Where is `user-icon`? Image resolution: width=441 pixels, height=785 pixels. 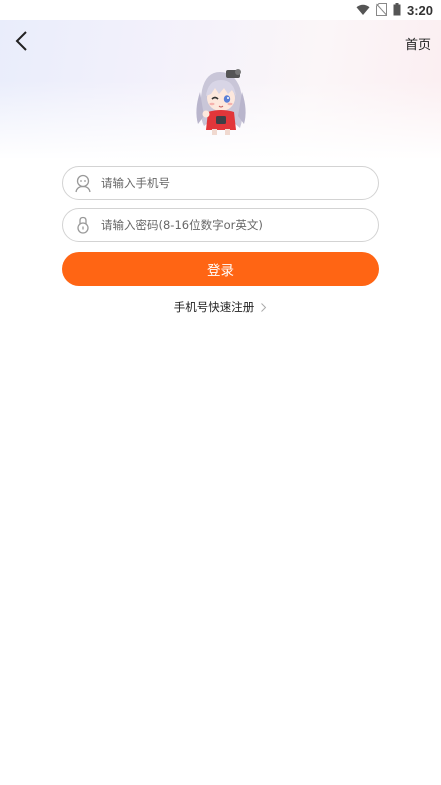
user-icon is located at coordinates (83, 183).